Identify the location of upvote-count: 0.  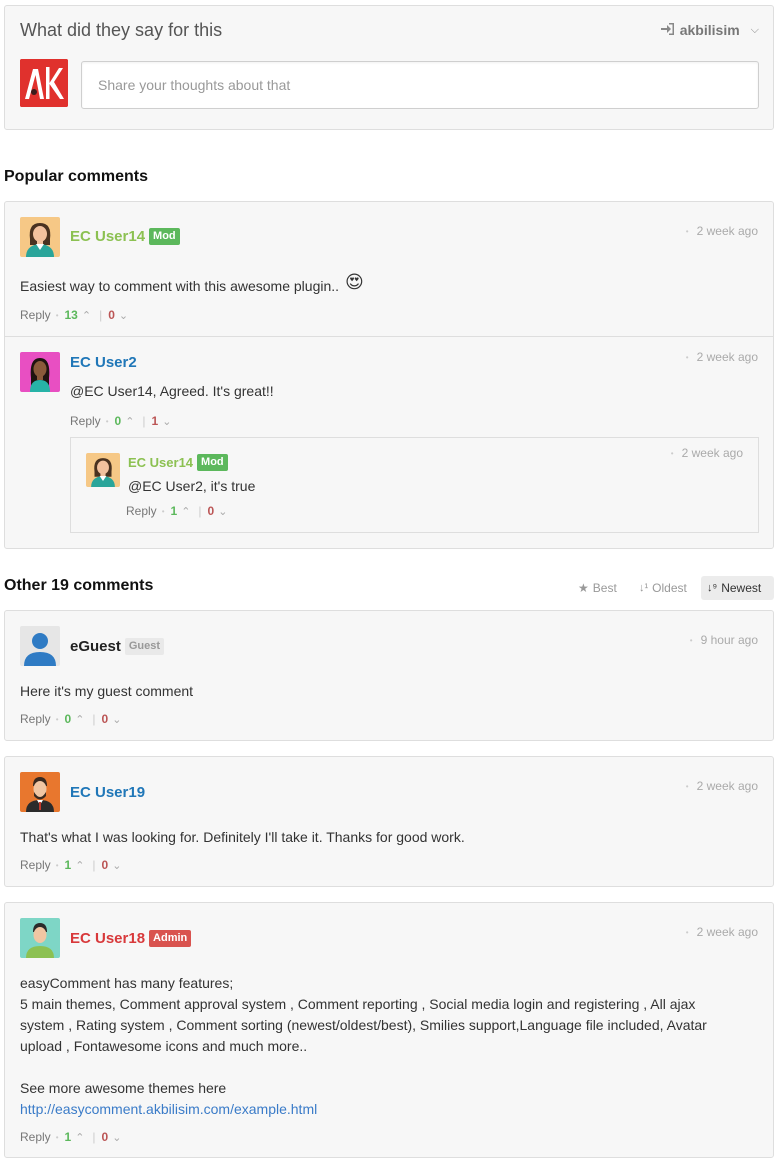
(68, 719).